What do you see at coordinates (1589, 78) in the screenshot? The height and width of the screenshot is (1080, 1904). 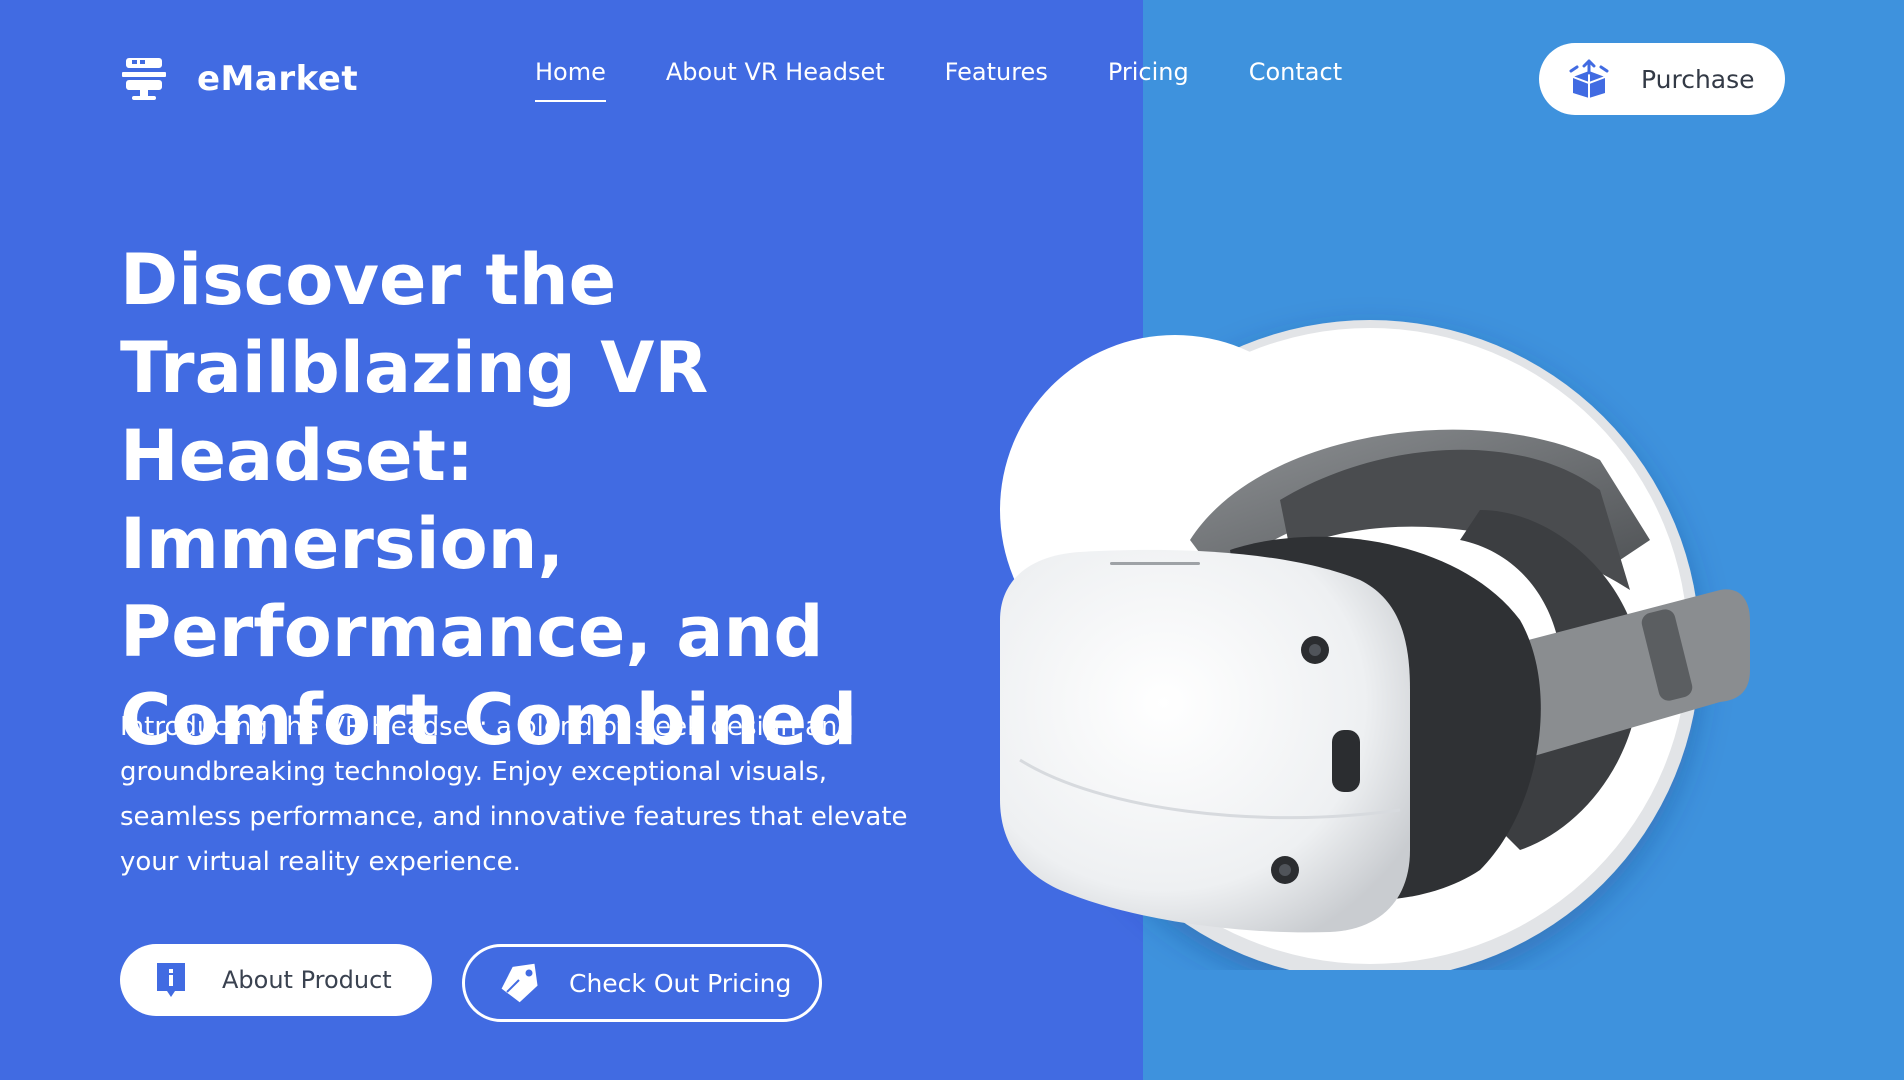 I see `box-icon` at bounding box center [1589, 78].